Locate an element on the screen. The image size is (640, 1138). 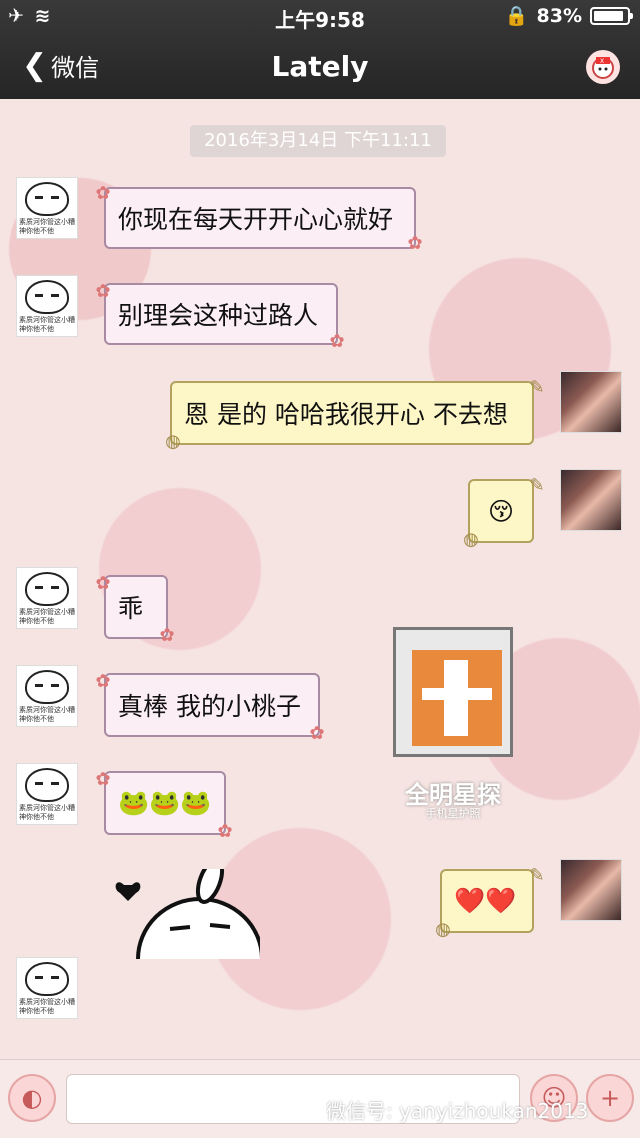
chat-info-icon: X is located at coordinates (603, 67).